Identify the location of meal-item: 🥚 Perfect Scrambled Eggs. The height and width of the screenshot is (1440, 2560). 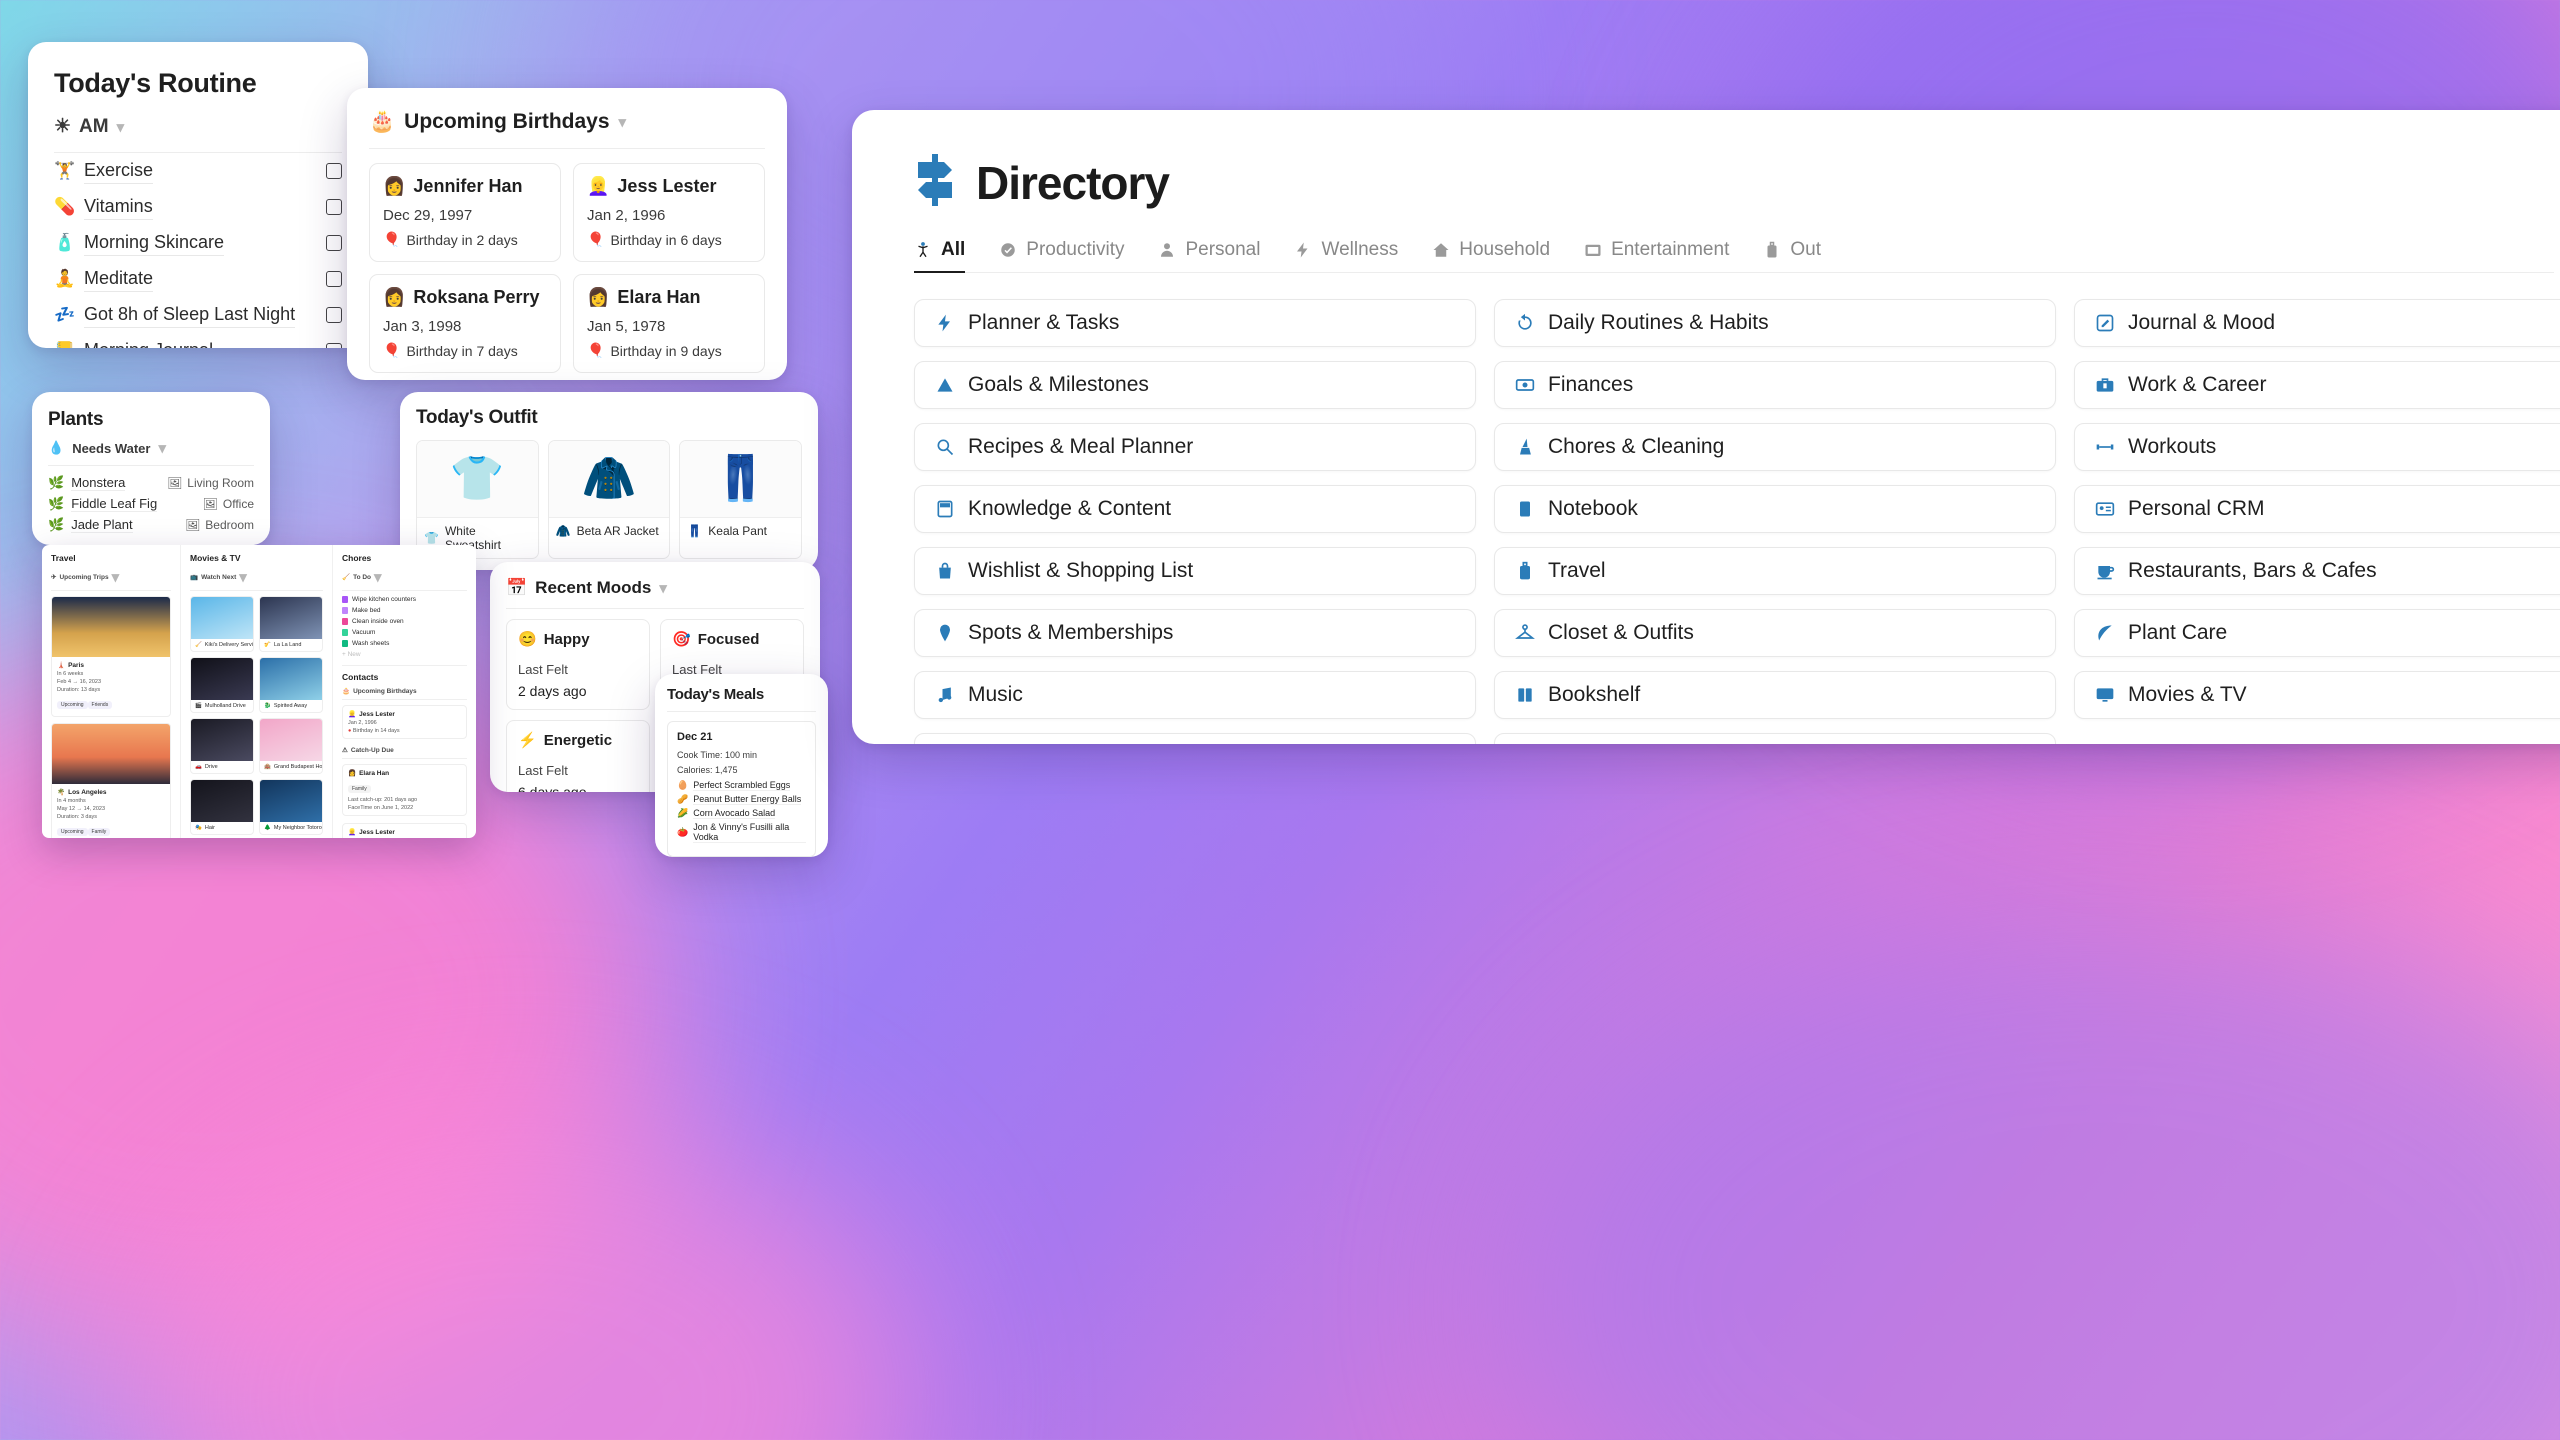
(741, 785).